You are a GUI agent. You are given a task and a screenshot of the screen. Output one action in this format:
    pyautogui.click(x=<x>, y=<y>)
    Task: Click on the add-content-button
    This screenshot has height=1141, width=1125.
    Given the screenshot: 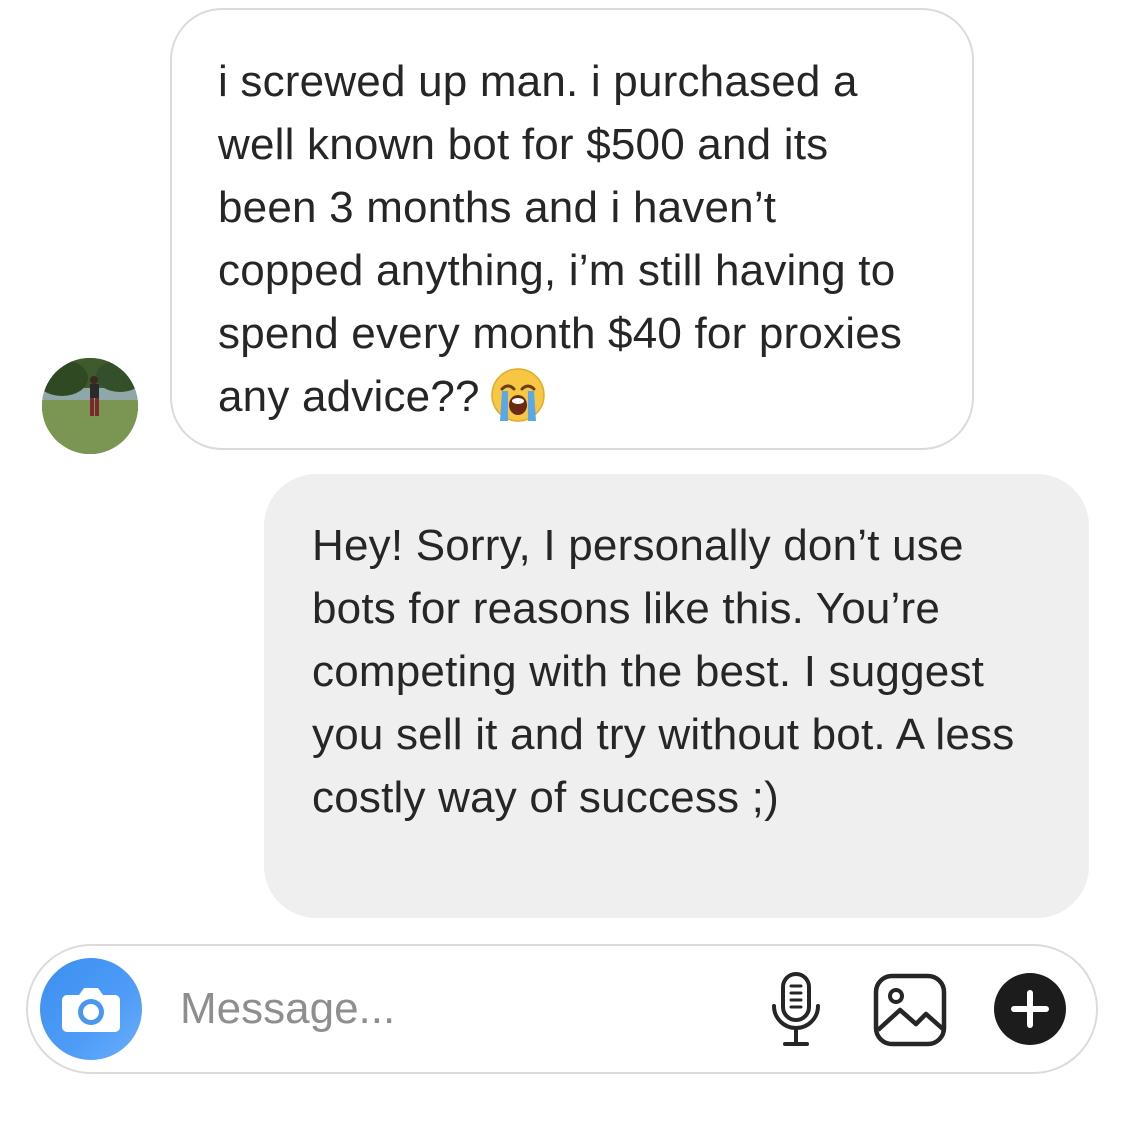 What is the action you would take?
    pyautogui.click(x=1030, y=1009)
    